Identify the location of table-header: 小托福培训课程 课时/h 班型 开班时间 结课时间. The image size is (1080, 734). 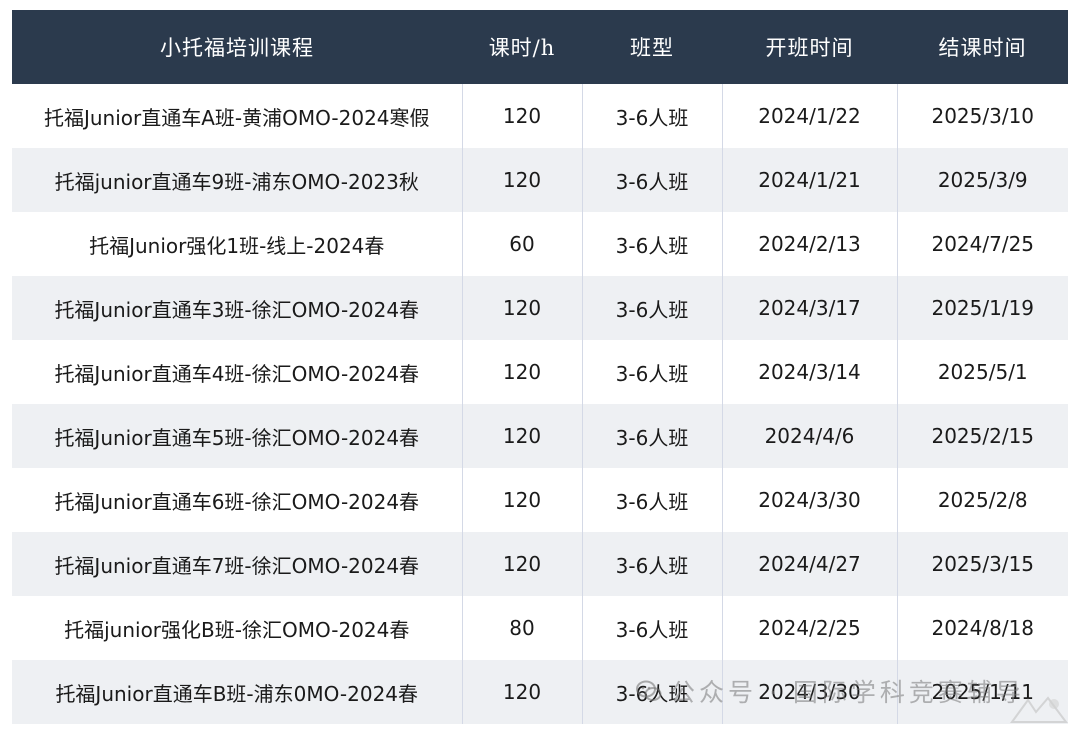
(540, 47).